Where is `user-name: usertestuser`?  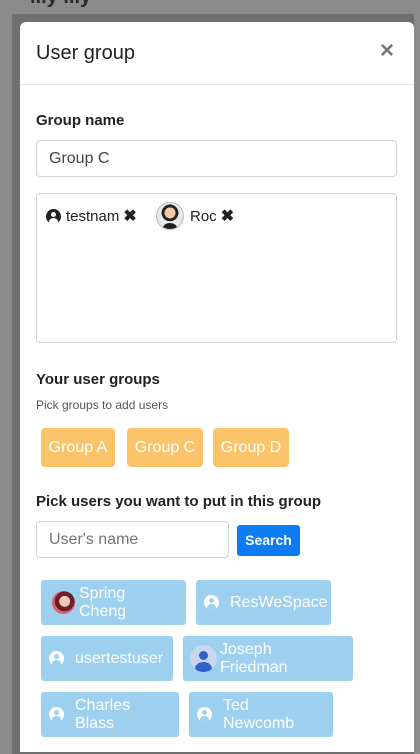 user-name: usertestuser is located at coordinates (119, 658).